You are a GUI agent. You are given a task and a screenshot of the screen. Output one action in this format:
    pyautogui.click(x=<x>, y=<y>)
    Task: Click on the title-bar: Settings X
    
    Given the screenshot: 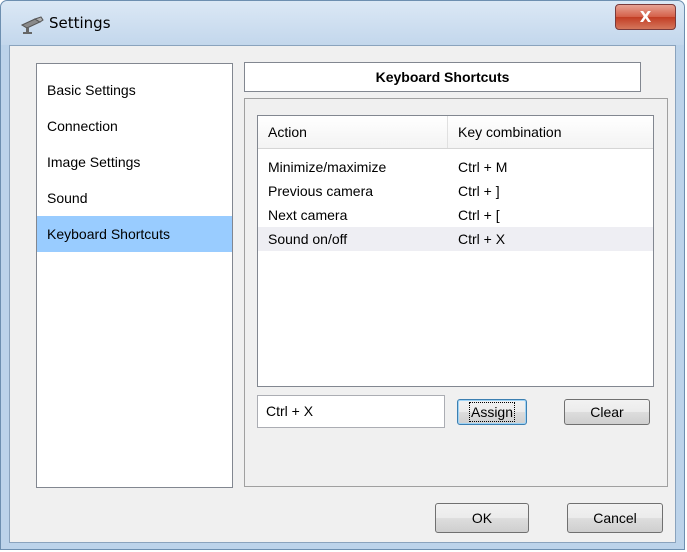 What is the action you would take?
    pyautogui.click(x=342, y=23)
    